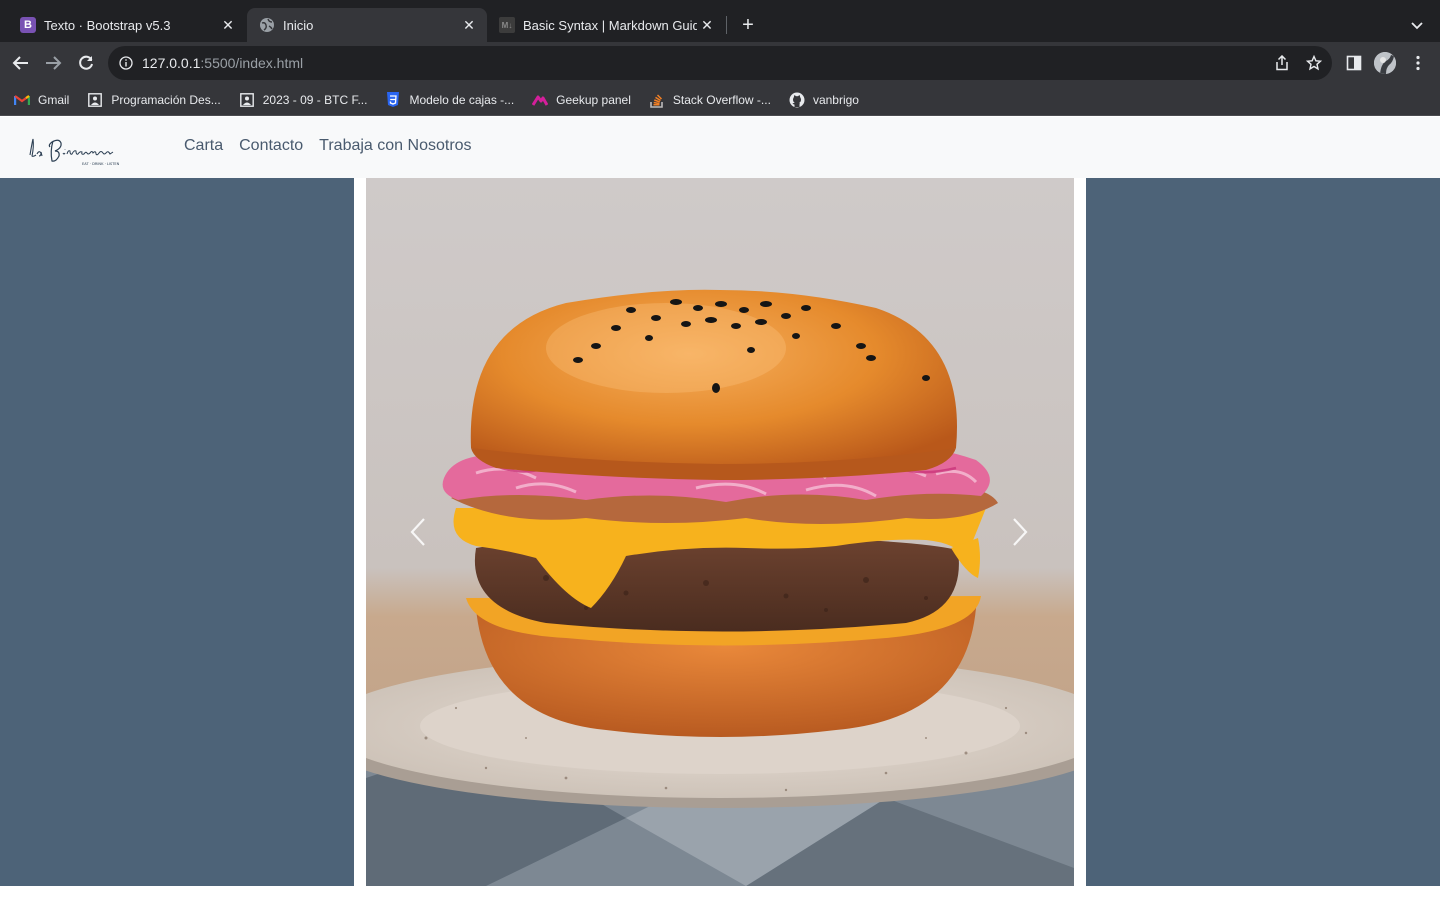  I want to click on carousel-prev-button, so click(418, 532).